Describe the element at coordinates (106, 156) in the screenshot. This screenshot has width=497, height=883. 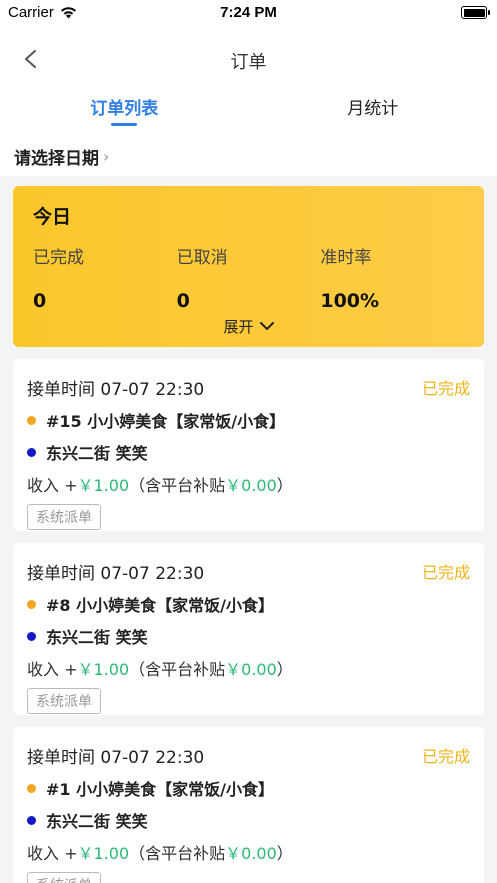
I see `chevron-right-icon: ›` at that location.